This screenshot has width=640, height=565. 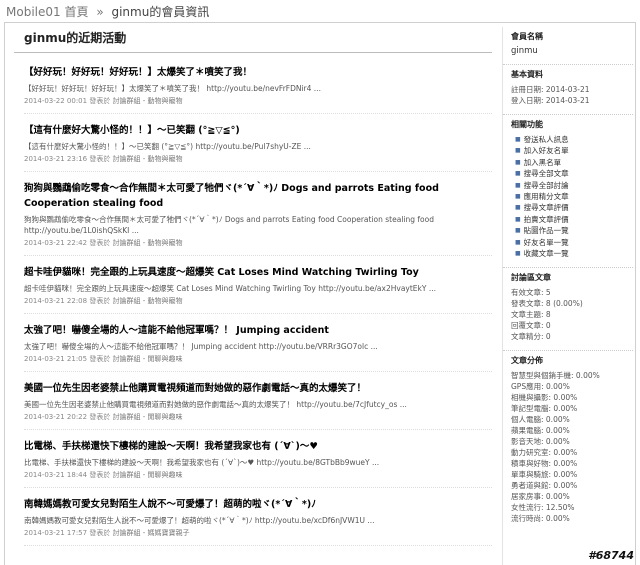 I want to click on post-meta: 2014-03-21 23:16 發表於 討論群組 - 動物與寵物, so click(x=258, y=163).